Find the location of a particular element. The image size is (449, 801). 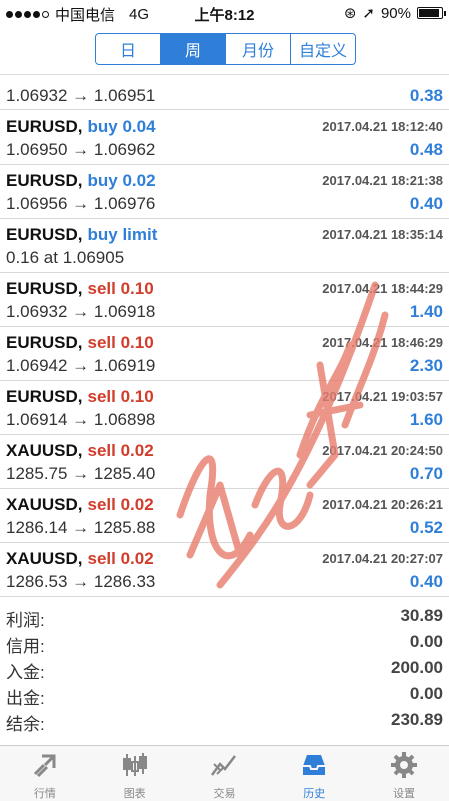

trade-time: 2017.04.21 18:35:14 is located at coordinates (382, 234).